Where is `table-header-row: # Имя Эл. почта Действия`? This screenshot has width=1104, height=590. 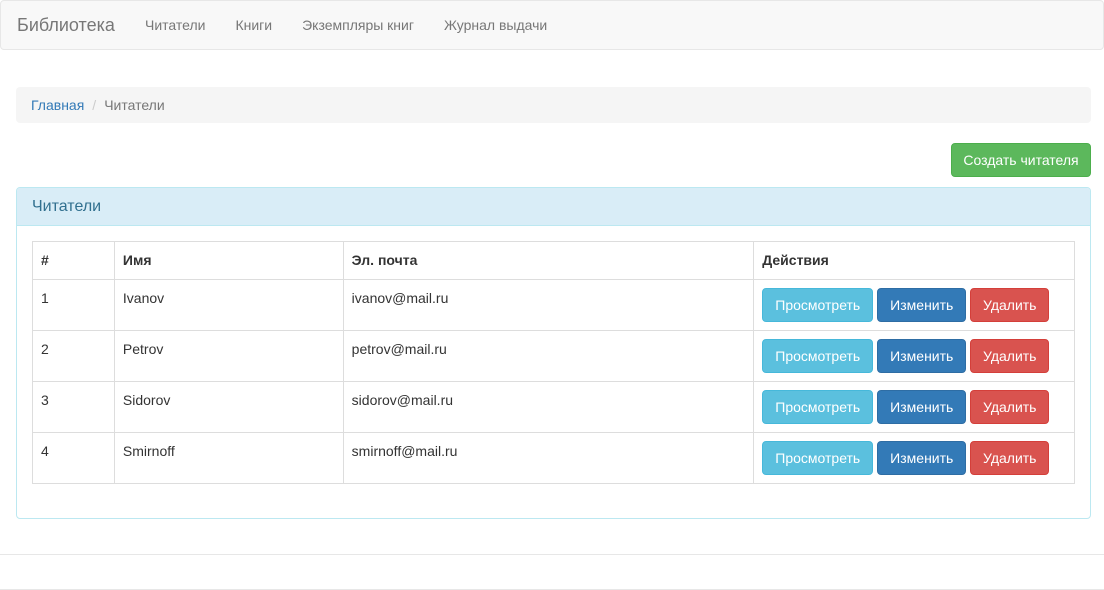 table-header-row: # Имя Эл. почта Действия is located at coordinates (553, 260).